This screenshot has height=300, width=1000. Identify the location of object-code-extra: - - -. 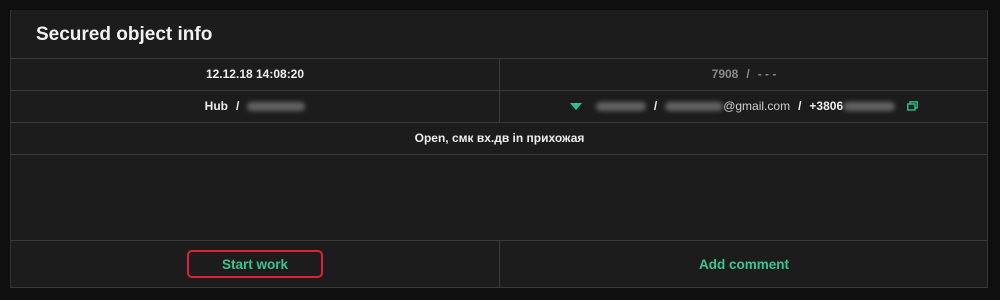
(767, 74).